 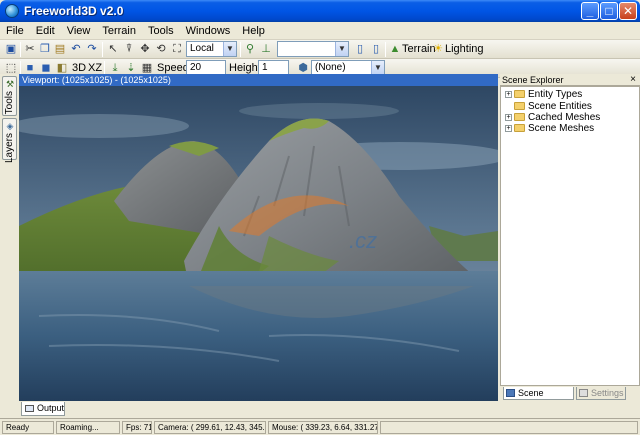 What do you see at coordinates (438, 49) in the screenshot?
I see `lighting-sun-icon: ☀` at bounding box center [438, 49].